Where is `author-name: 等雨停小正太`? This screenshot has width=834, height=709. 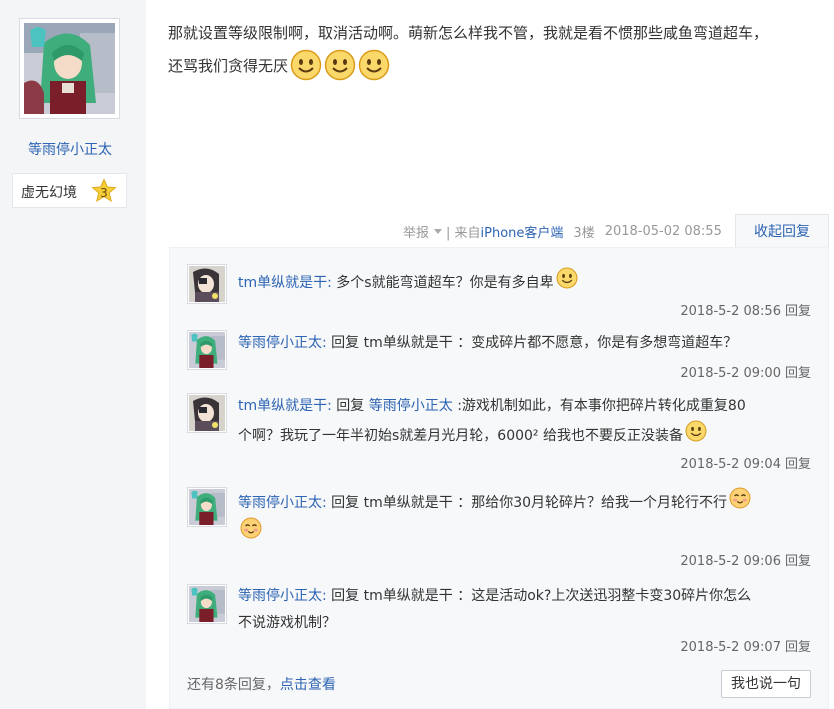 author-name: 等雨停小正太 is located at coordinates (70, 149).